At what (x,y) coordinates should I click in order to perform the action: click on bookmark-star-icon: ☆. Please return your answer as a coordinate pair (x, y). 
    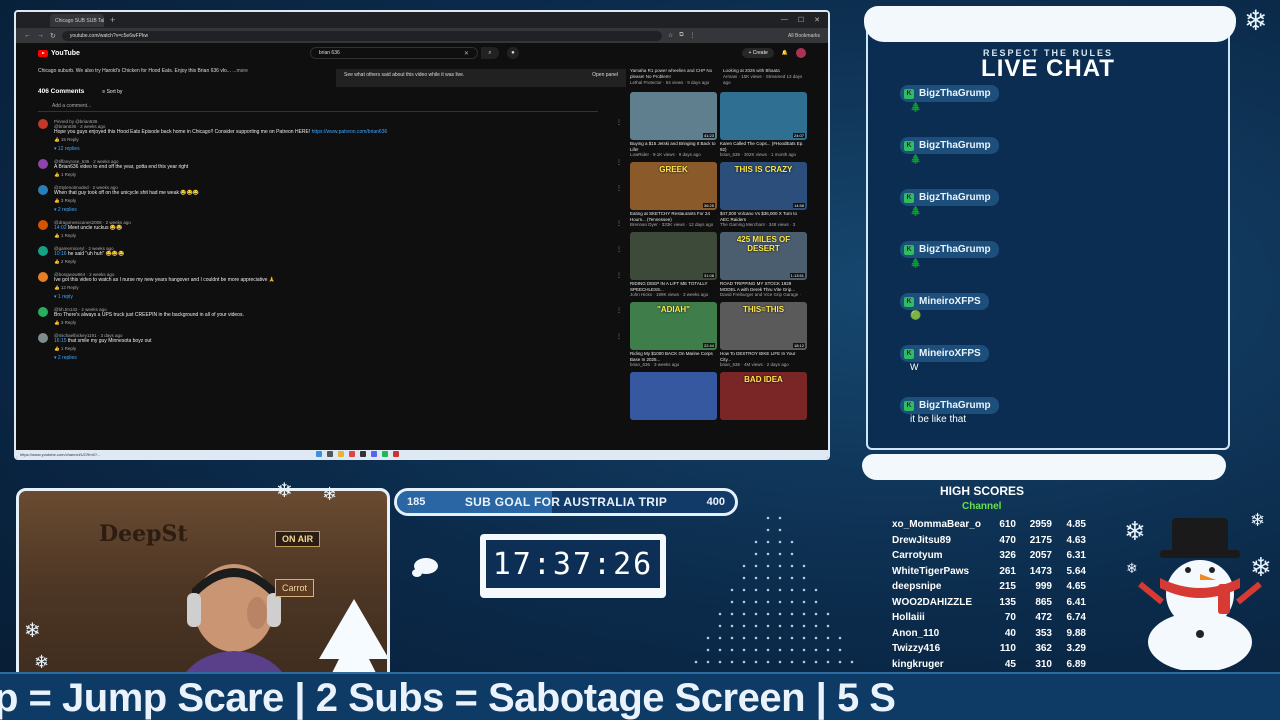
    Looking at the image, I should click on (670, 35).